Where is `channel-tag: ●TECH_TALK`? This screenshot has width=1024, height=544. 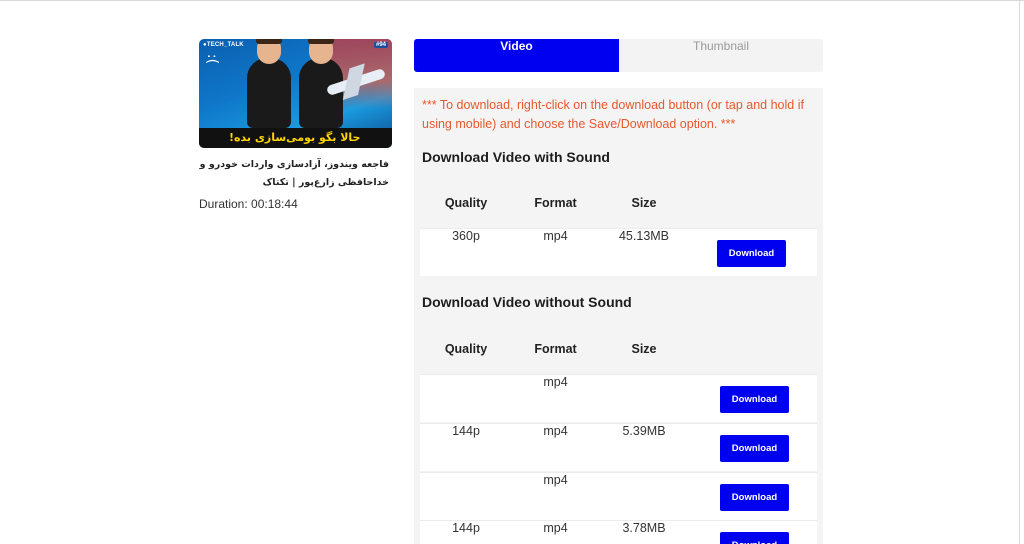 channel-tag: ●TECH_TALK is located at coordinates (223, 45).